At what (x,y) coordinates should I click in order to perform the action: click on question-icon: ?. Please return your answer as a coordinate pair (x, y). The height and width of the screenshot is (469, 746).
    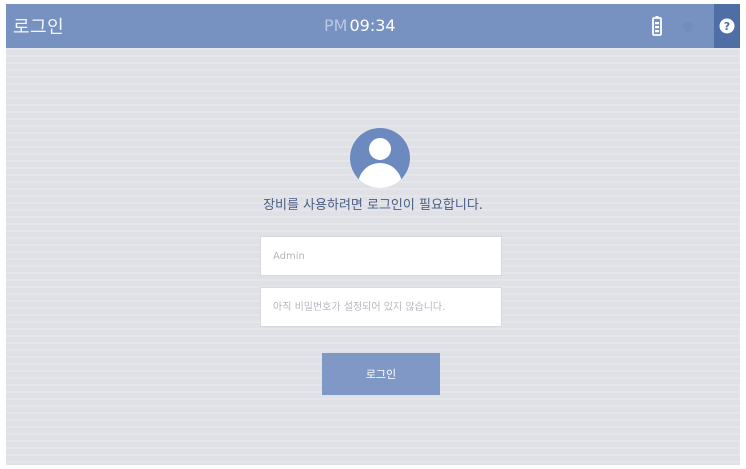
    Looking at the image, I should click on (727, 26).